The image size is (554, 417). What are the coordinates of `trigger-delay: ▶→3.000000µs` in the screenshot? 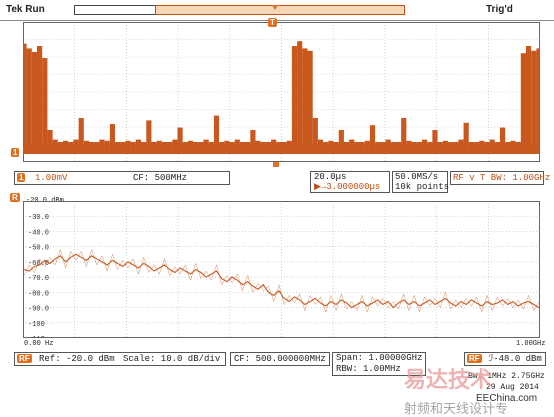 It's located at (347, 187).